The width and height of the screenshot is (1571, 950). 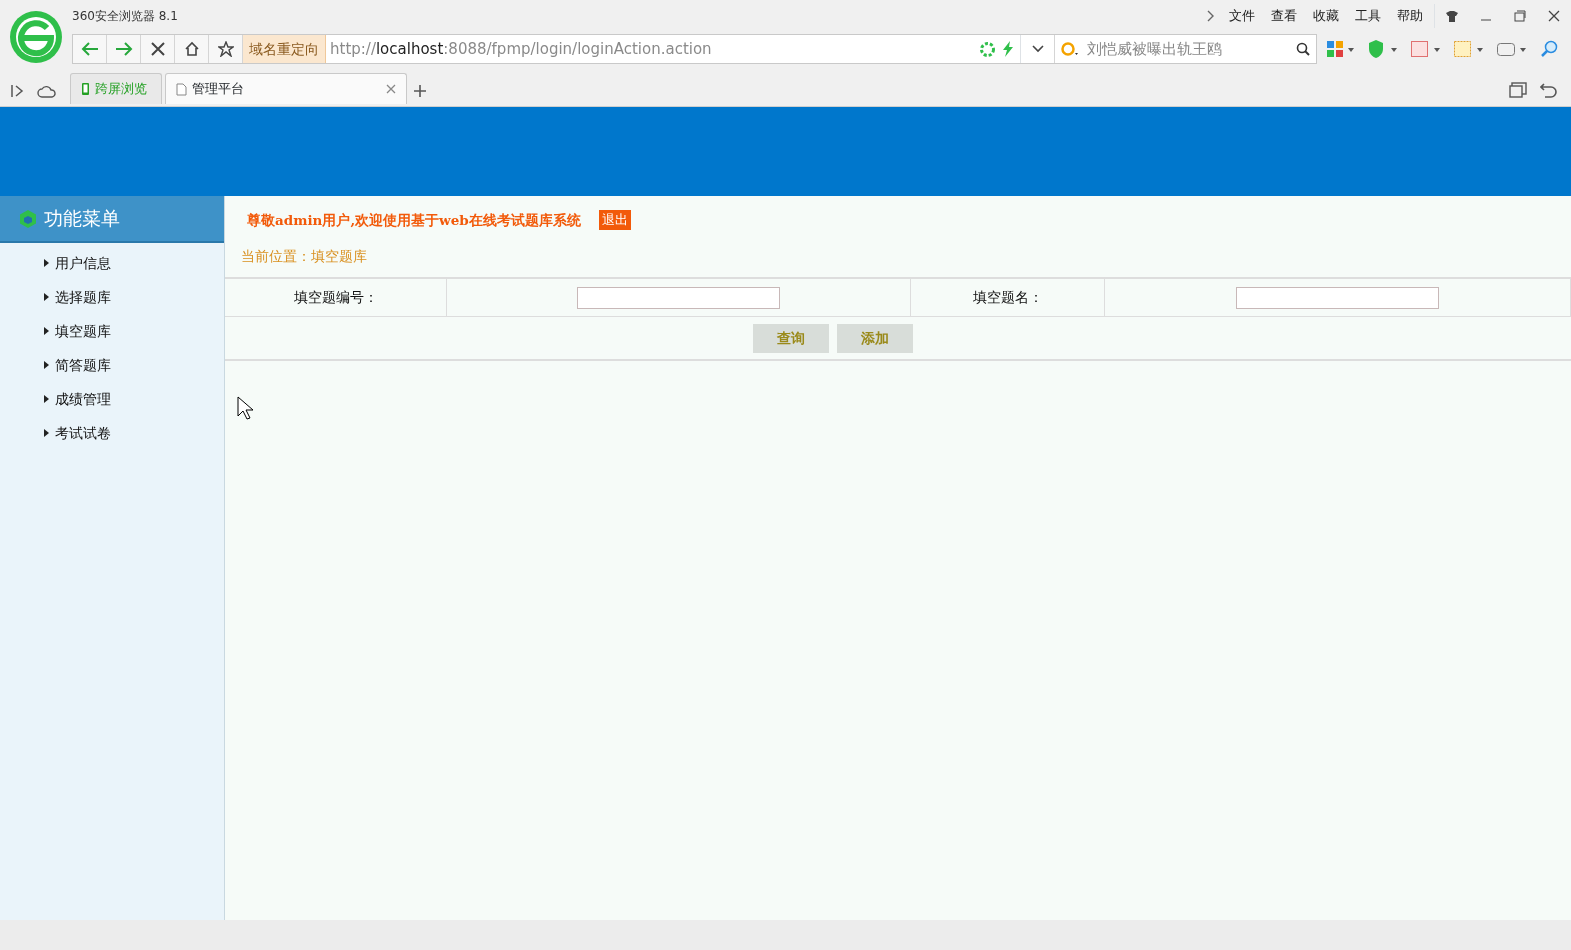 What do you see at coordinates (125, 16) in the screenshot?
I see `window-title: 360安全浏览器 8.1` at bounding box center [125, 16].